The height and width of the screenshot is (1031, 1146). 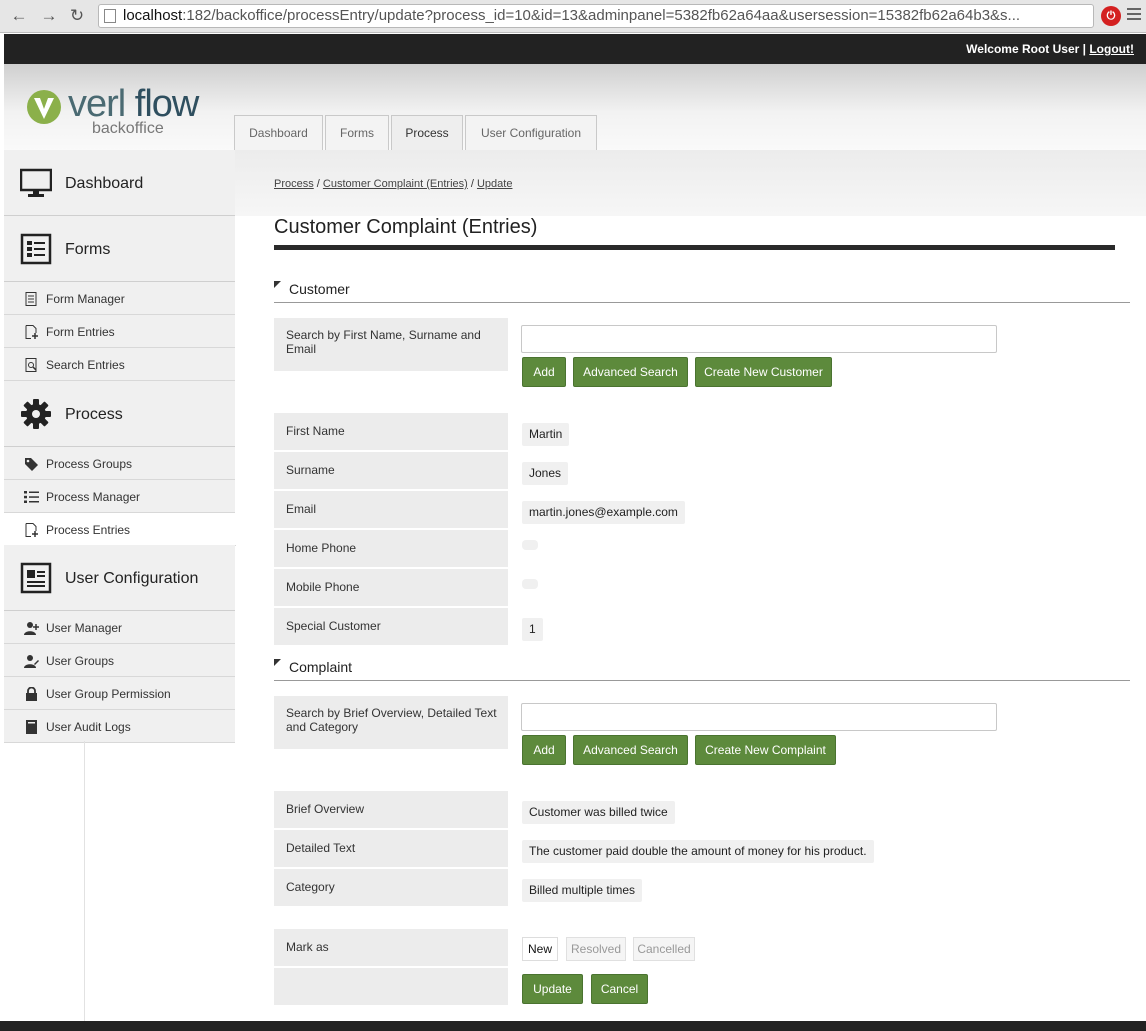 What do you see at coordinates (391, 809) in the screenshot?
I see `brief-overview-label: Brief Overview` at bounding box center [391, 809].